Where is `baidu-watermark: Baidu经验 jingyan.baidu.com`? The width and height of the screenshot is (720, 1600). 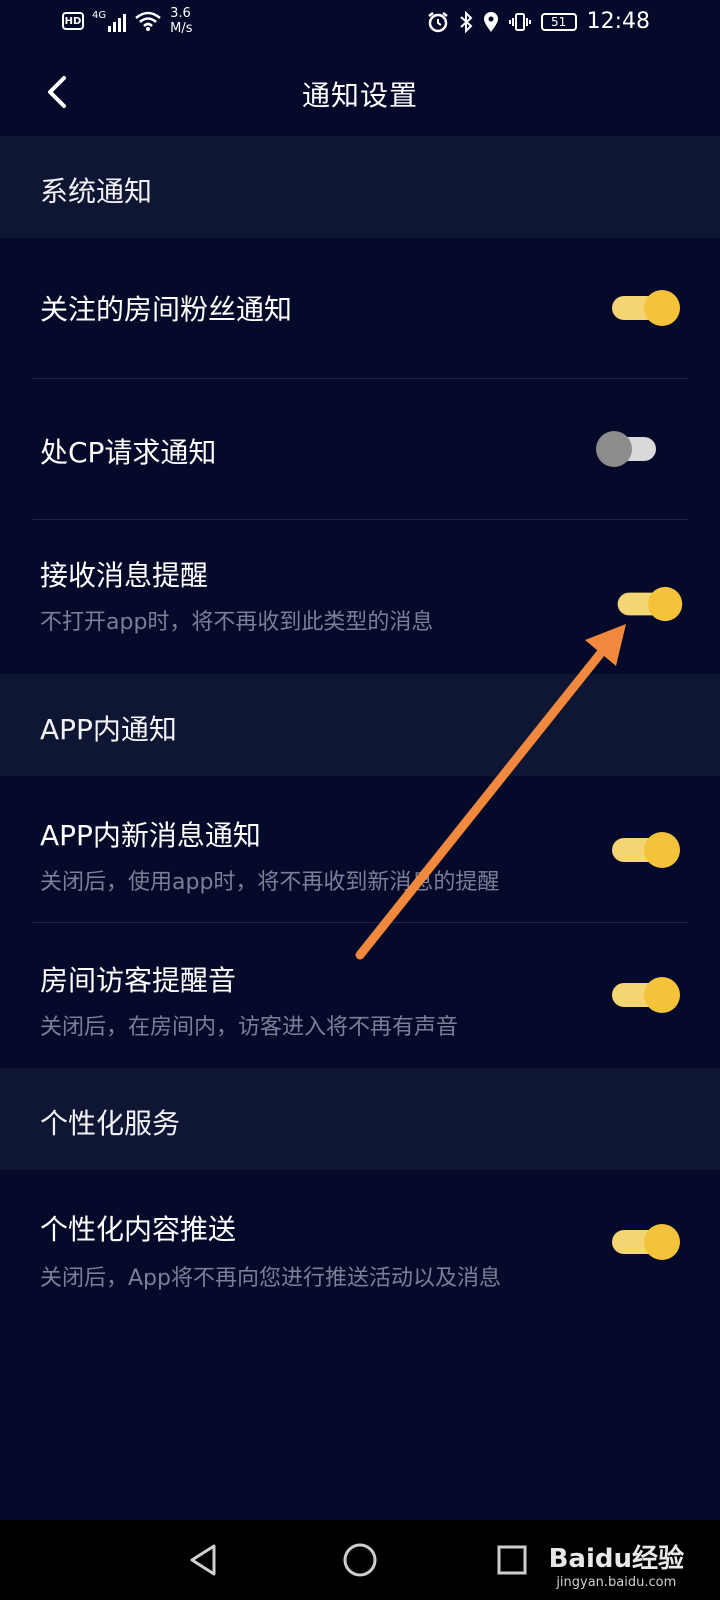
baidu-watermark: Baidu经验 jingyan.baidu.com is located at coordinates (616, 1567).